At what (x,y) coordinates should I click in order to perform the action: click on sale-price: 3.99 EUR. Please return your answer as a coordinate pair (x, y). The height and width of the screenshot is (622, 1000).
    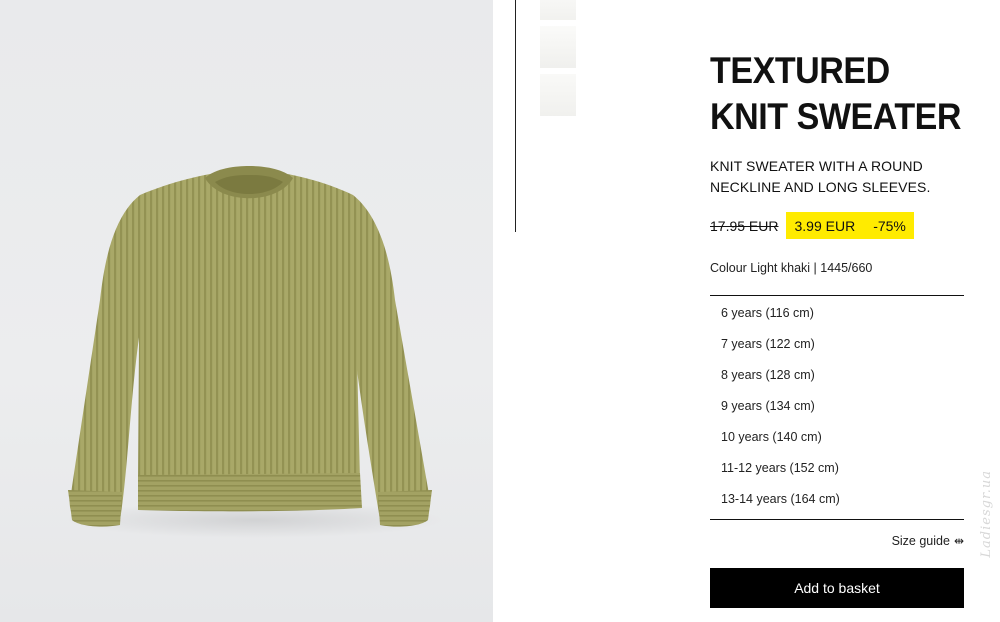
    Looking at the image, I should click on (825, 225).